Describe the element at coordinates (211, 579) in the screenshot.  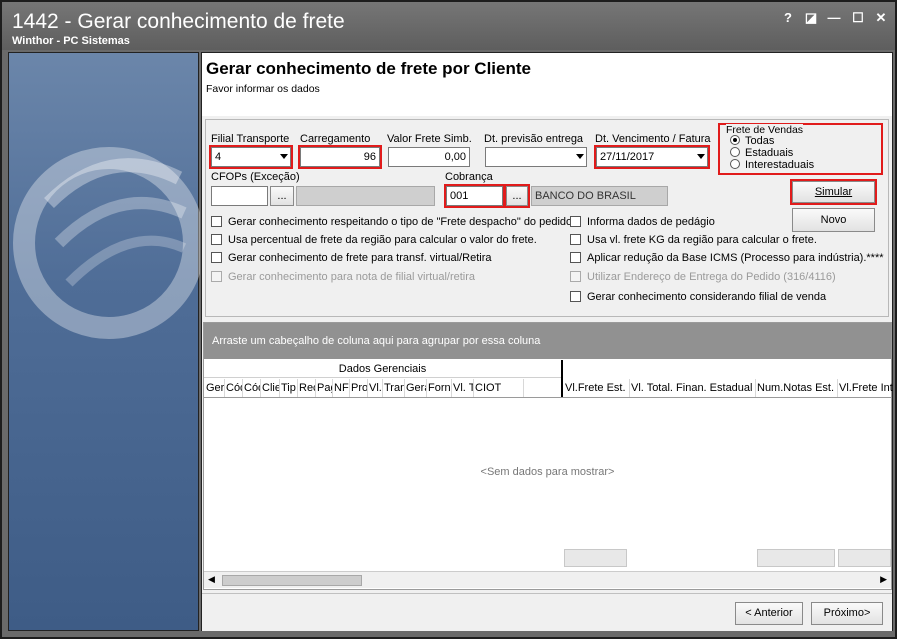
I see `scroll-left-icon: ◀` at that location.